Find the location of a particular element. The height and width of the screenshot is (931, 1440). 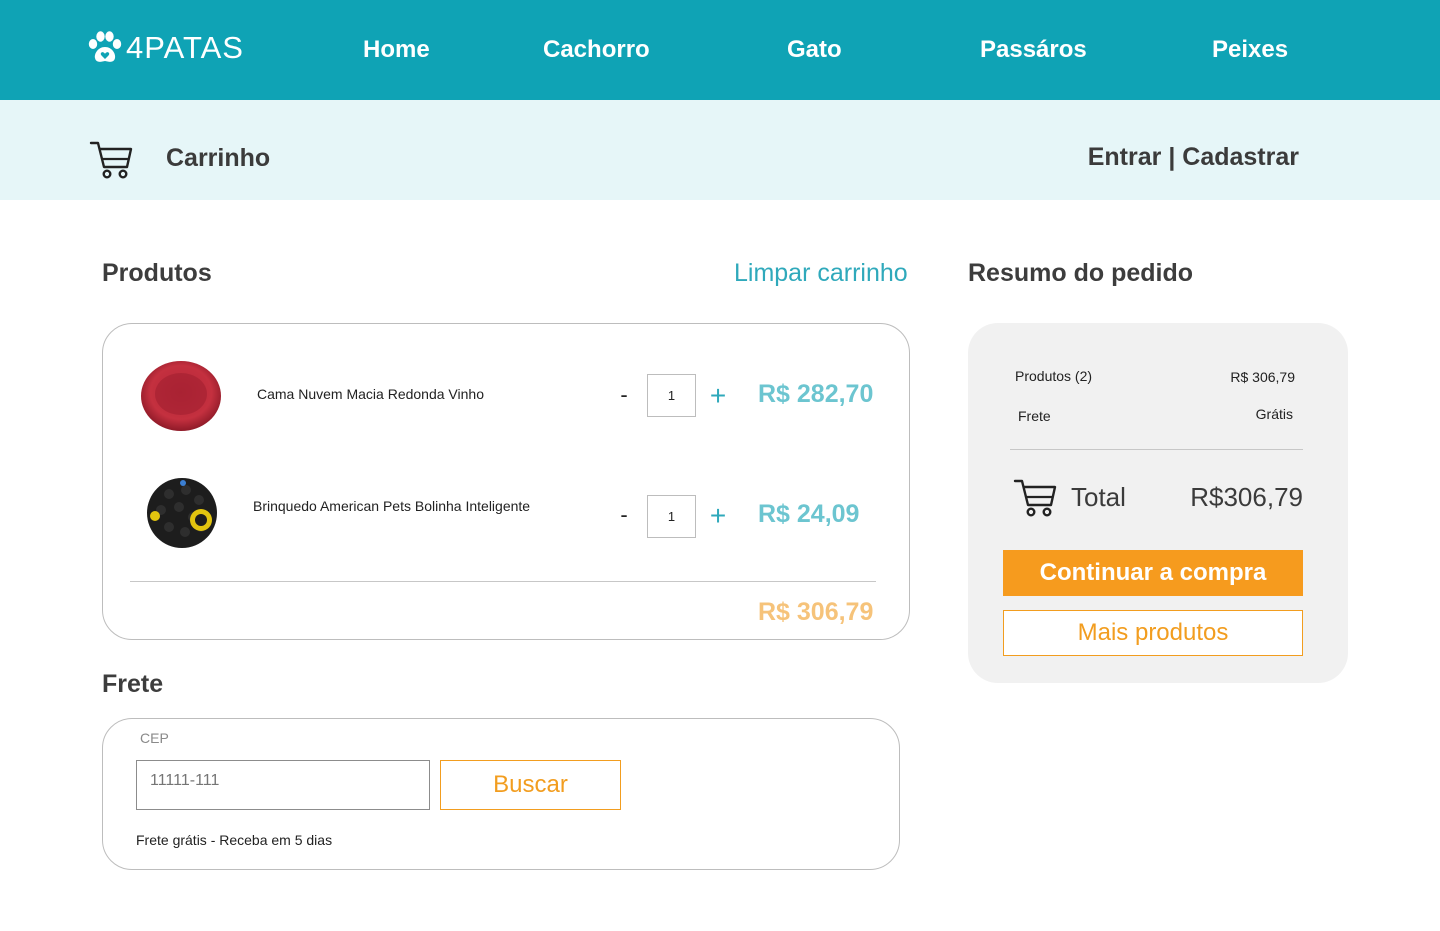

nav-gato: Gato is located at coordinates (814, 50).